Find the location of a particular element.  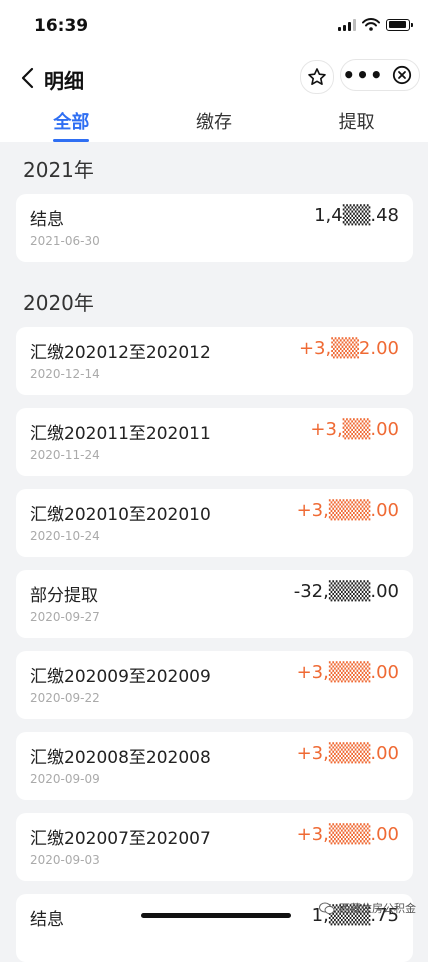

wifi-icon is located at coordinates (371, 24).